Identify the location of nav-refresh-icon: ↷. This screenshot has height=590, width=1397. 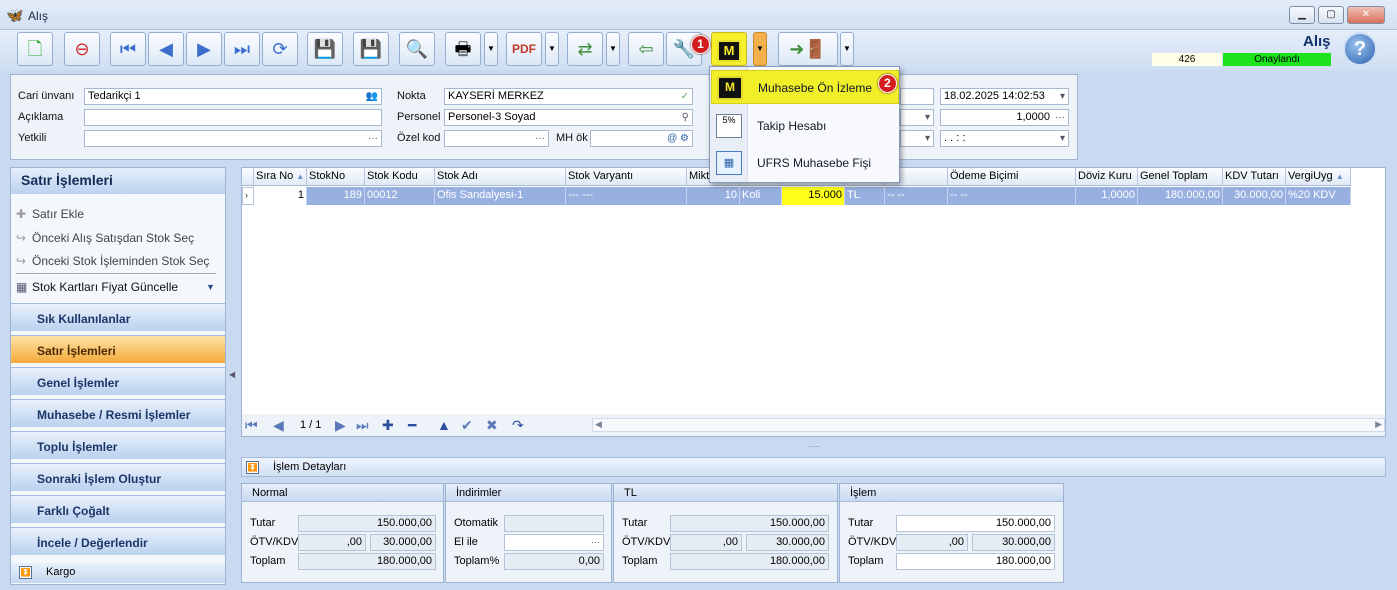
(518, 425).